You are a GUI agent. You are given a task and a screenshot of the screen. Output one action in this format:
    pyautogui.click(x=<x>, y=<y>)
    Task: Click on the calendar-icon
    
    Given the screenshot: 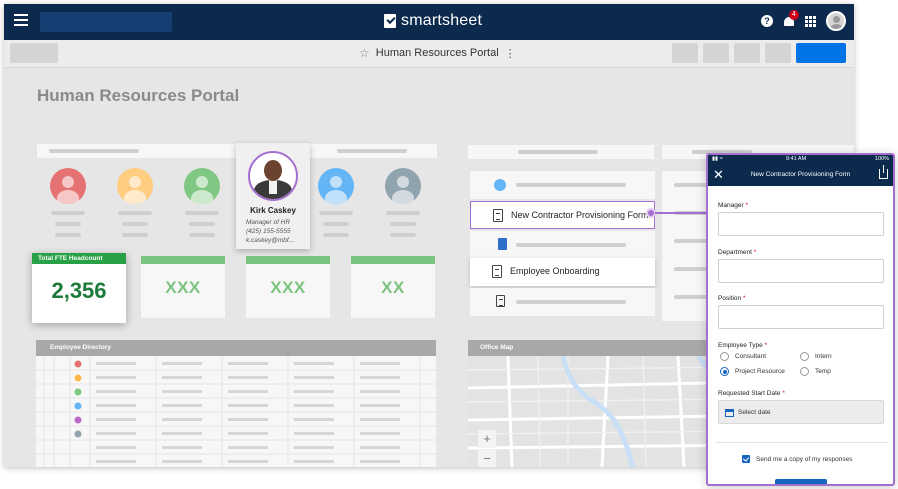 What is the action you would take?
    pyautogui.click(x=729, y=413)
    